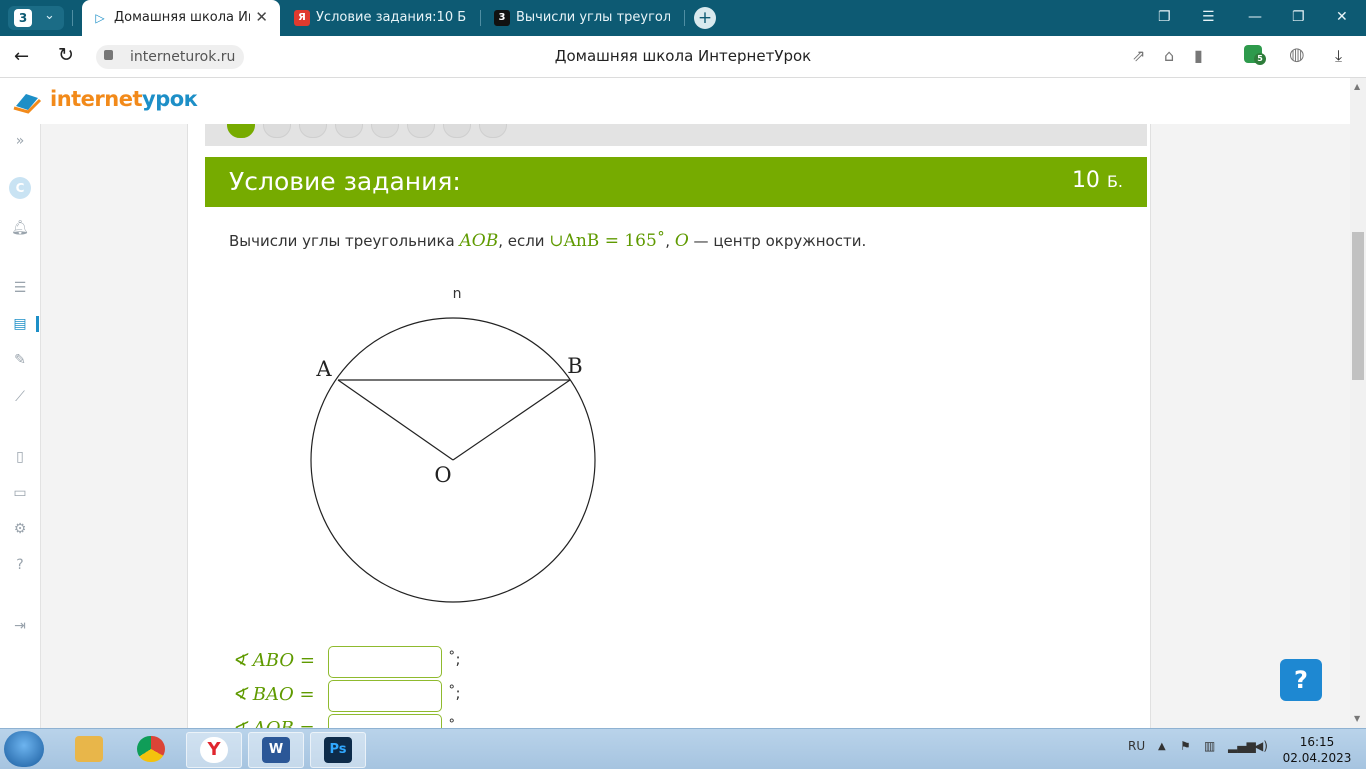 This screenshot has width=1366, height=769. I want to click on minimize-icon: —, so click(1255, 17).